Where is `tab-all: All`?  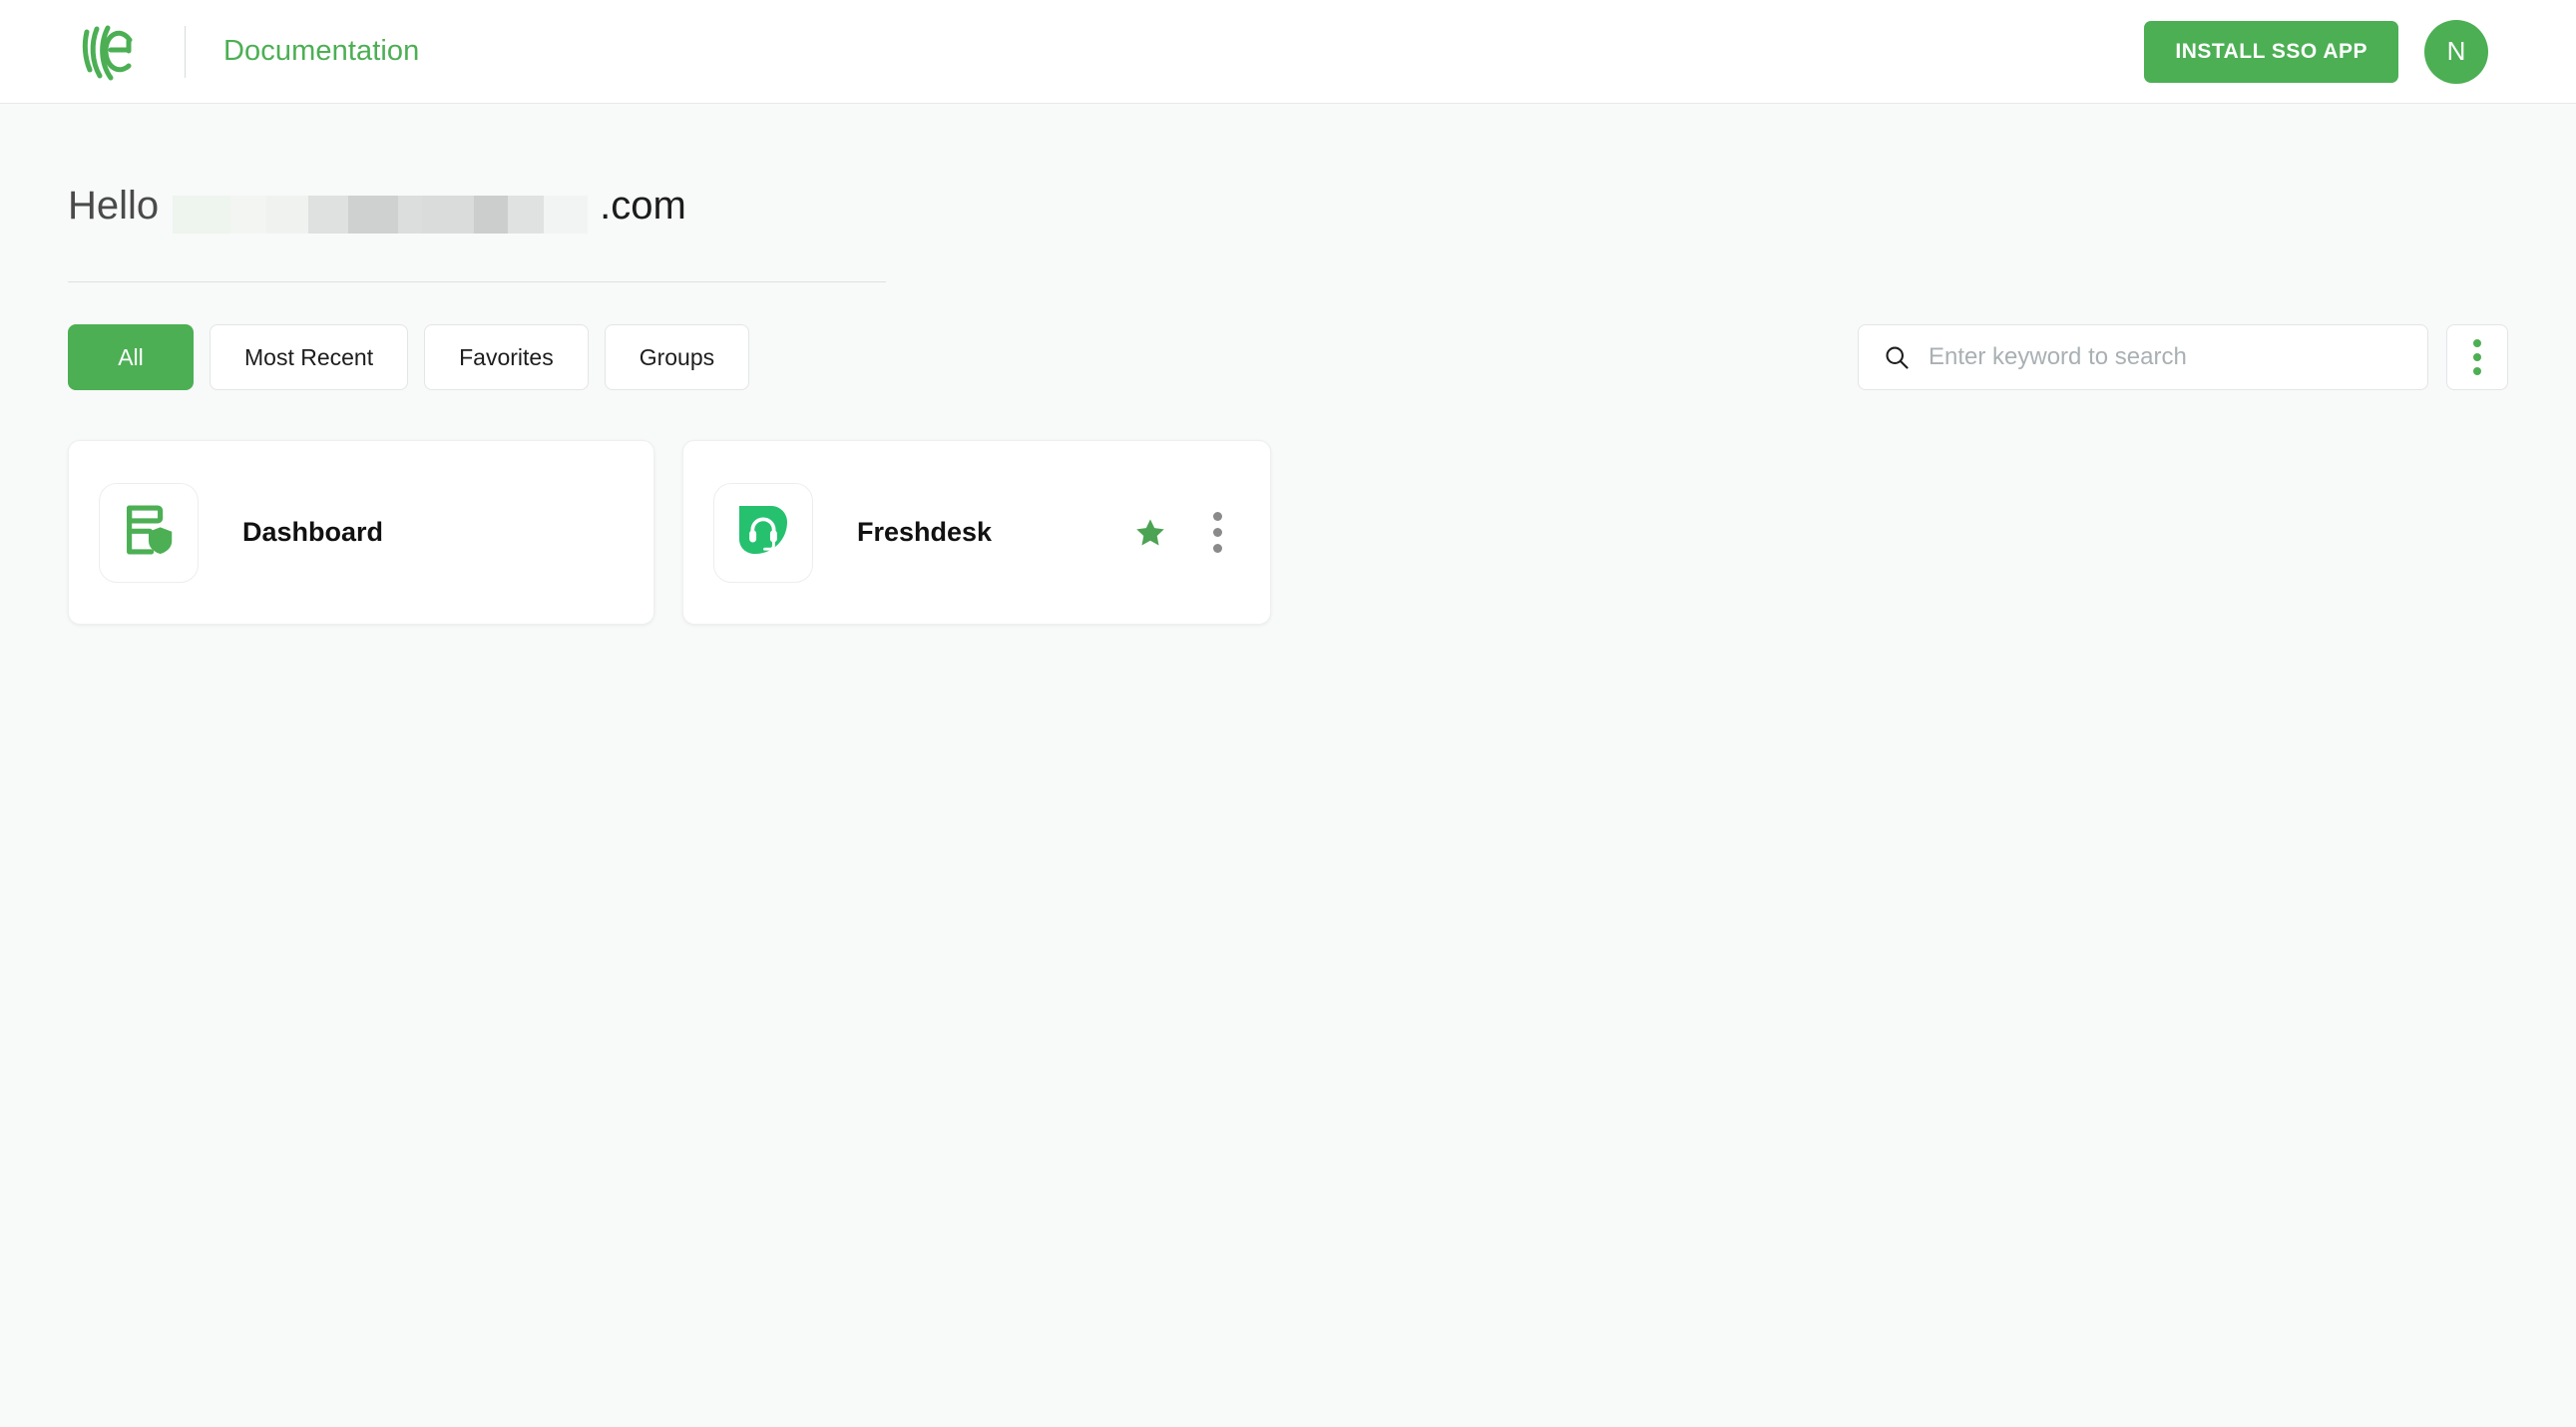
tab-all: All is located at coordinates (131, 357).